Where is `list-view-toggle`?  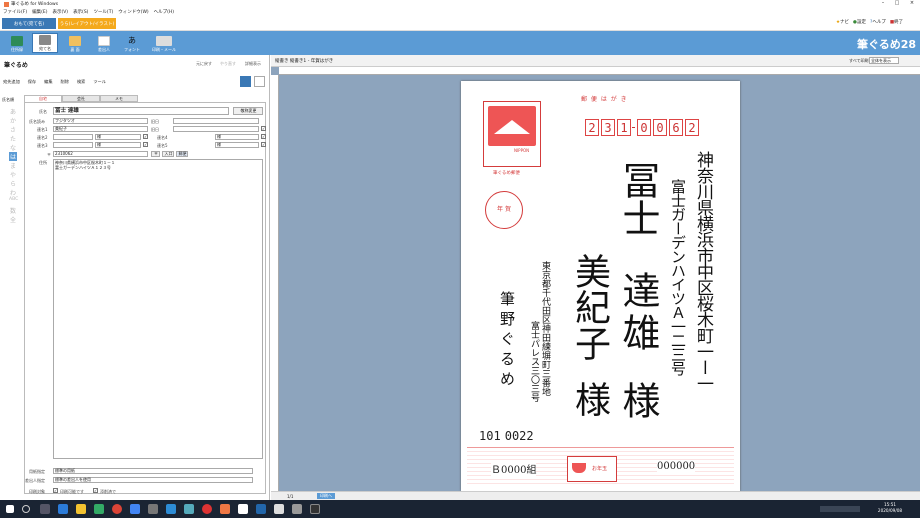
list-view-toggle is located at coordinates (259, 81).